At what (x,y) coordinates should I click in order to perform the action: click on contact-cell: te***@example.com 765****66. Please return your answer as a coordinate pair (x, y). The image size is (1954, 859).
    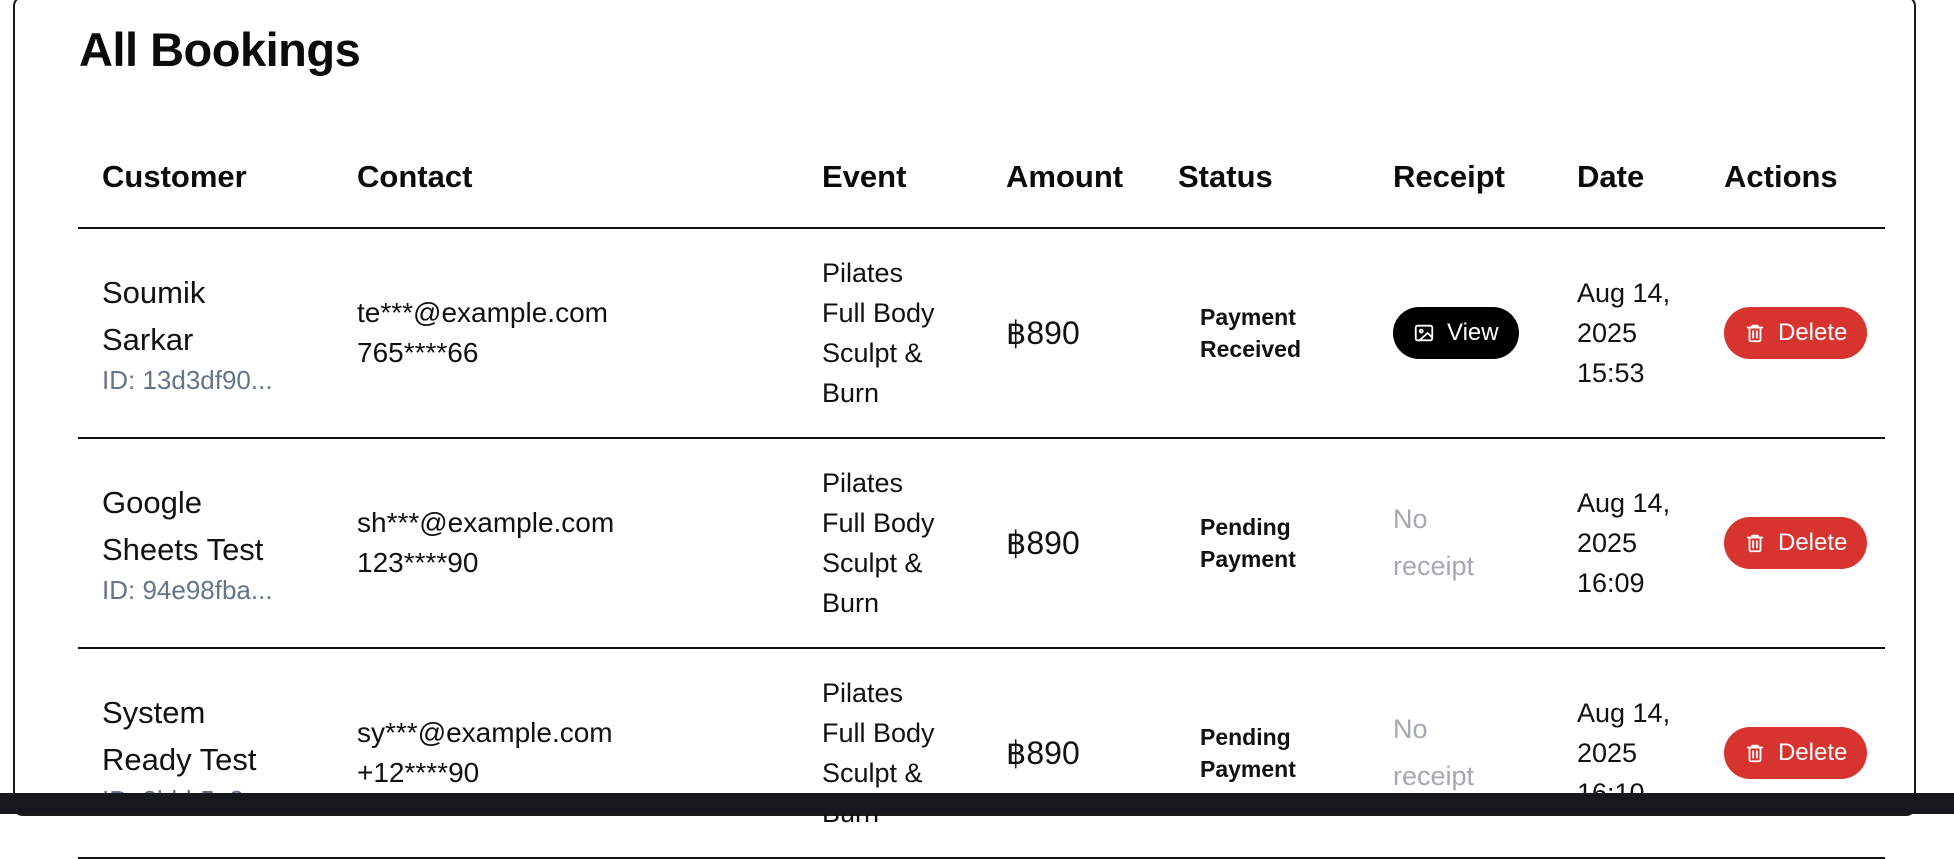
    Looking at the image, I should click on (565, 333).